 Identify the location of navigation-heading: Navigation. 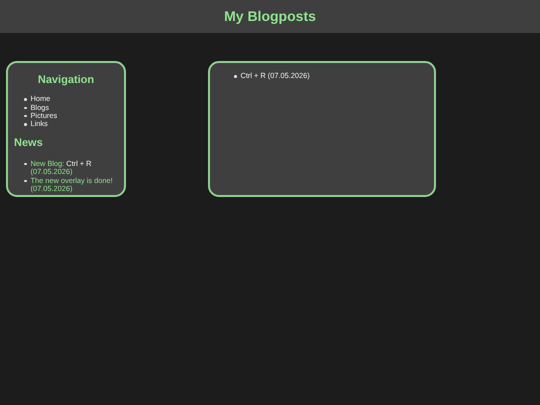
(66, 81).